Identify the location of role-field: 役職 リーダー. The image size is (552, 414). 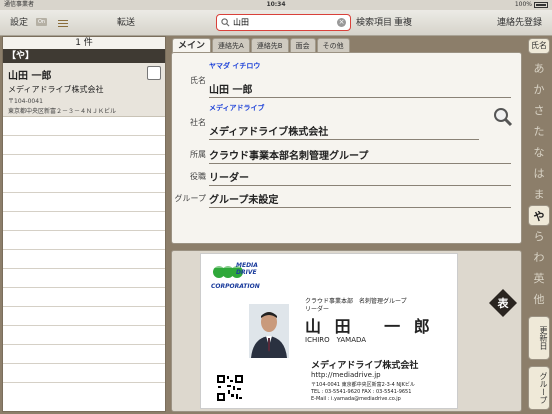
(347, 178).